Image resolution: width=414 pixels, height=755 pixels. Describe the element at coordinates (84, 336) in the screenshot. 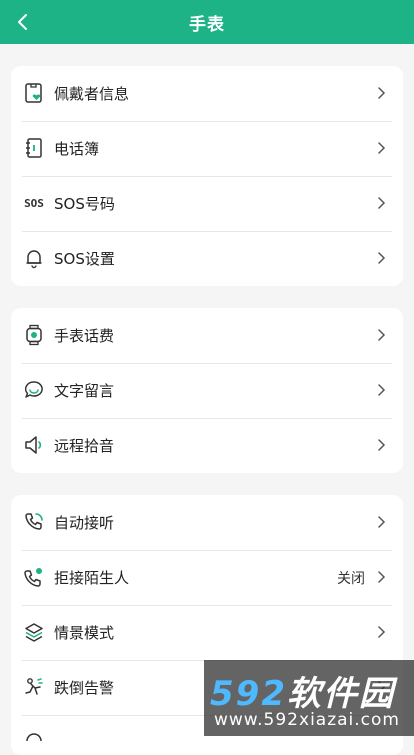

I see `row-label: 手表话费` at that location.